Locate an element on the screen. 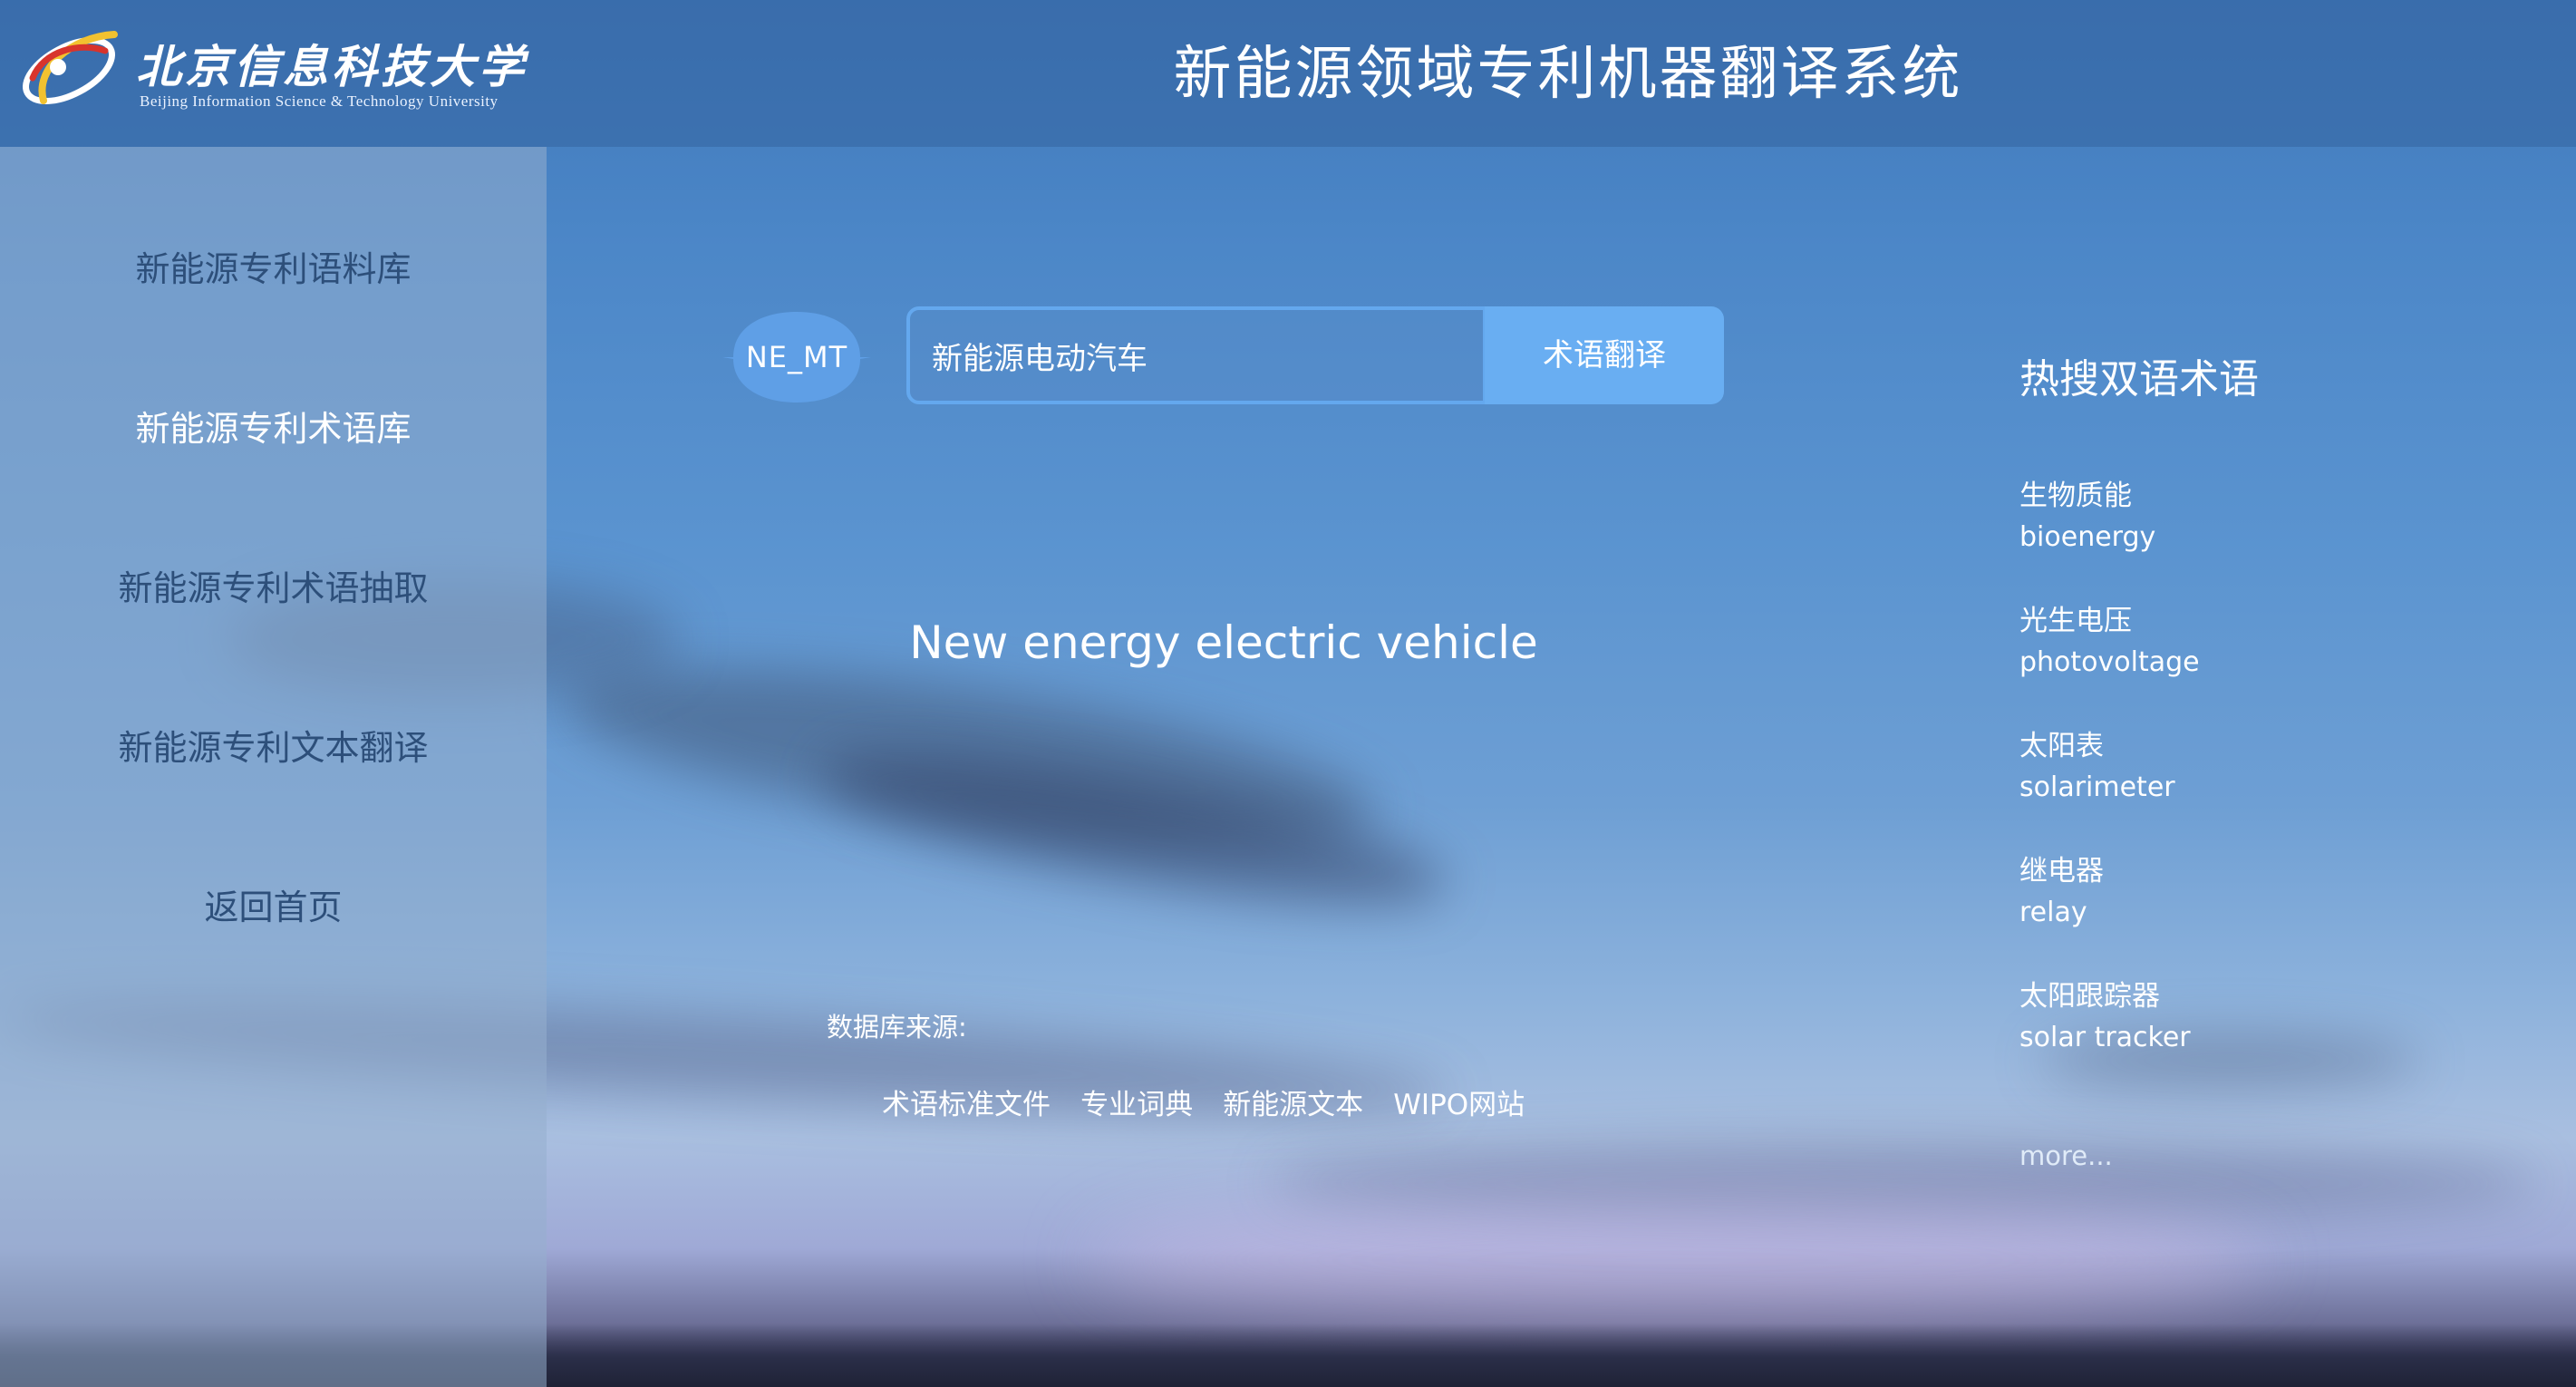 The height and width of the screenshot is (1387, 2576). translation-result: New energy electric vehicle is located at coordinates (1223, 642).